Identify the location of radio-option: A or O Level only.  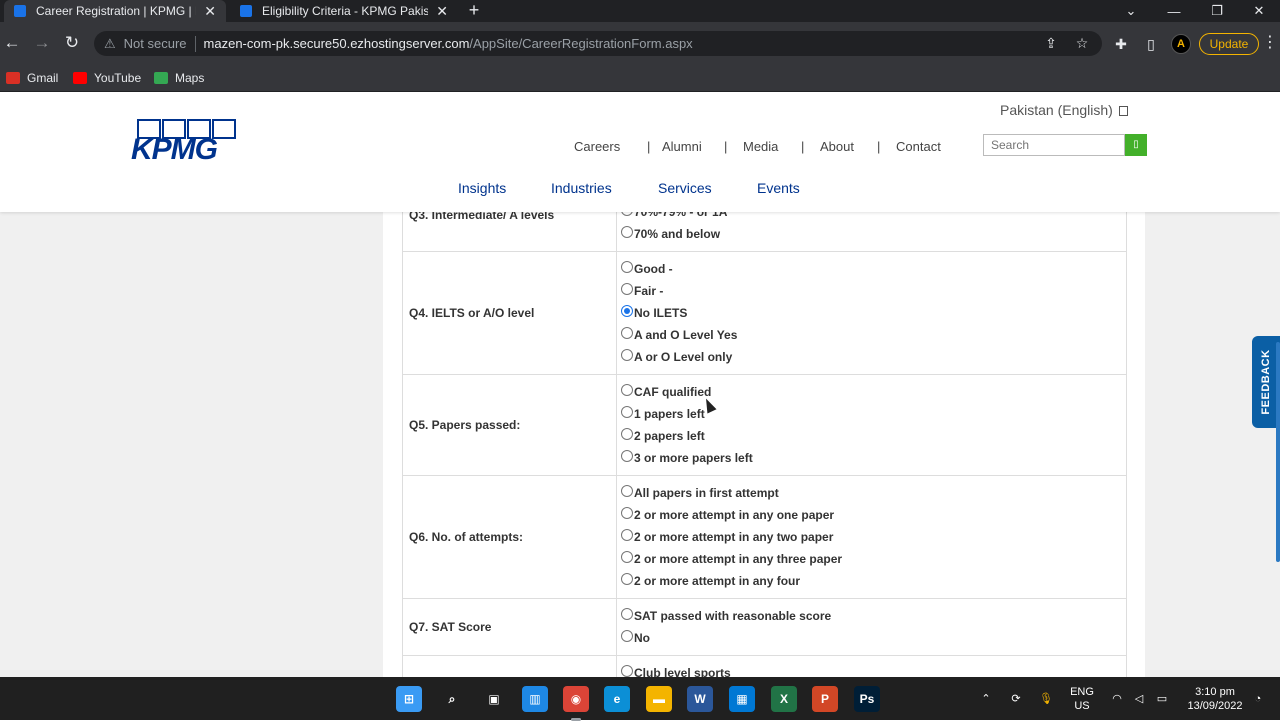
(870, 357).